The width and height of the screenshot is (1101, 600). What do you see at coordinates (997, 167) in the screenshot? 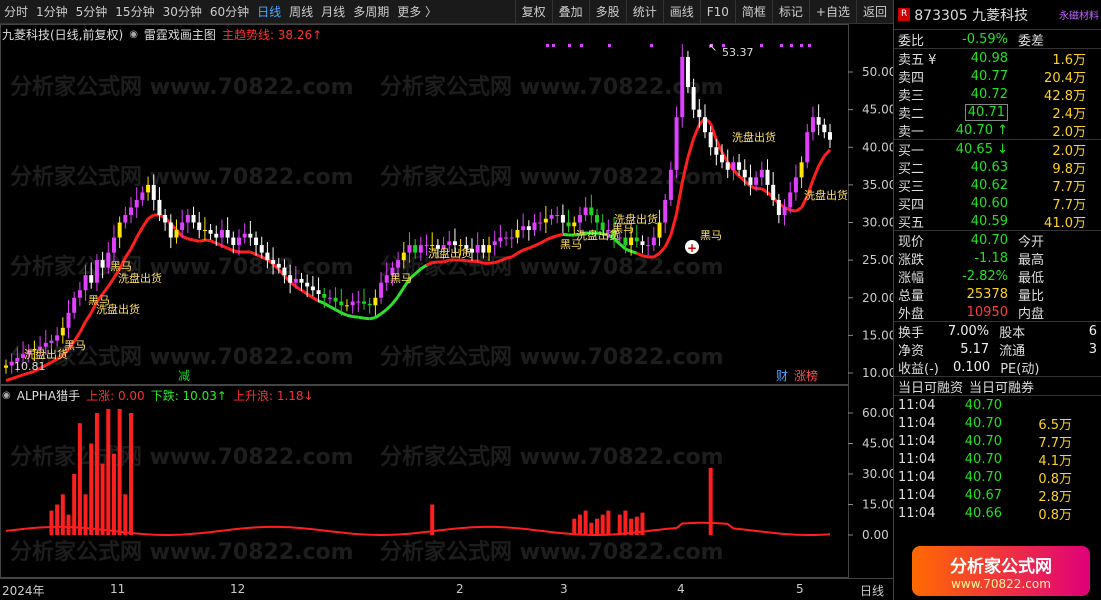
I see `bid-row-1: 买二 40.63 9.8万` at bounding box center [997, 167].